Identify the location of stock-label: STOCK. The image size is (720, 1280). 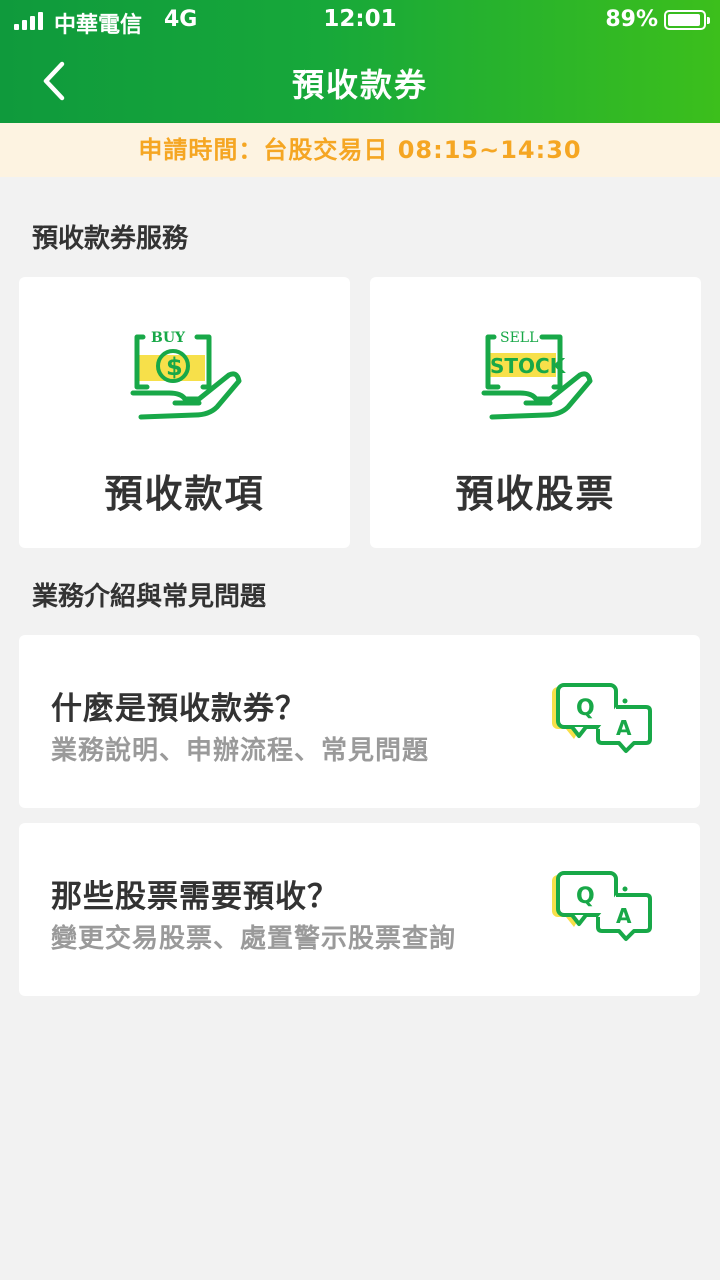
(528, 366).